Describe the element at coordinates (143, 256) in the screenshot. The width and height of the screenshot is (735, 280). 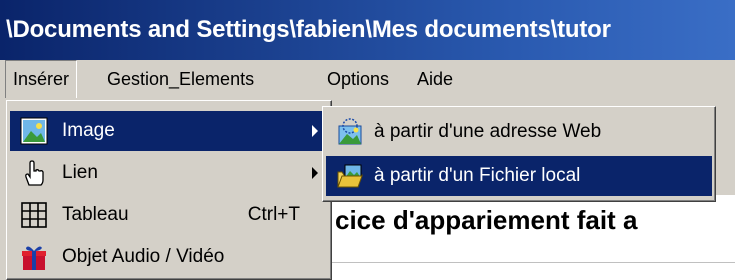
I see `menu-item-label: Objet Audio / Vidéo` at that location.